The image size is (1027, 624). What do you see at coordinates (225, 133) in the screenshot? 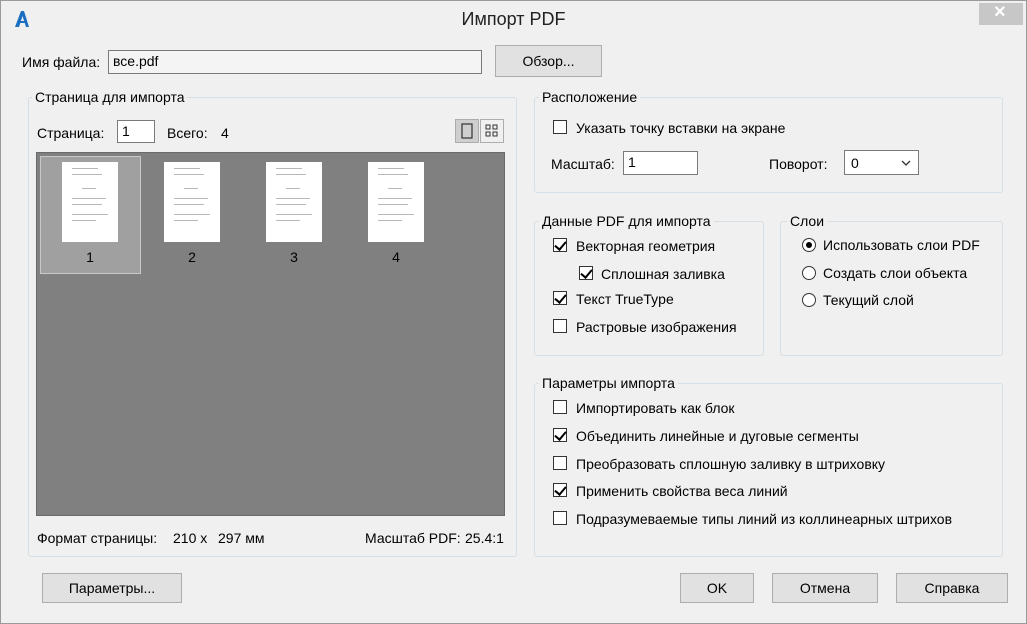
I see `total-value: 4` at bounding box center [225, 133].